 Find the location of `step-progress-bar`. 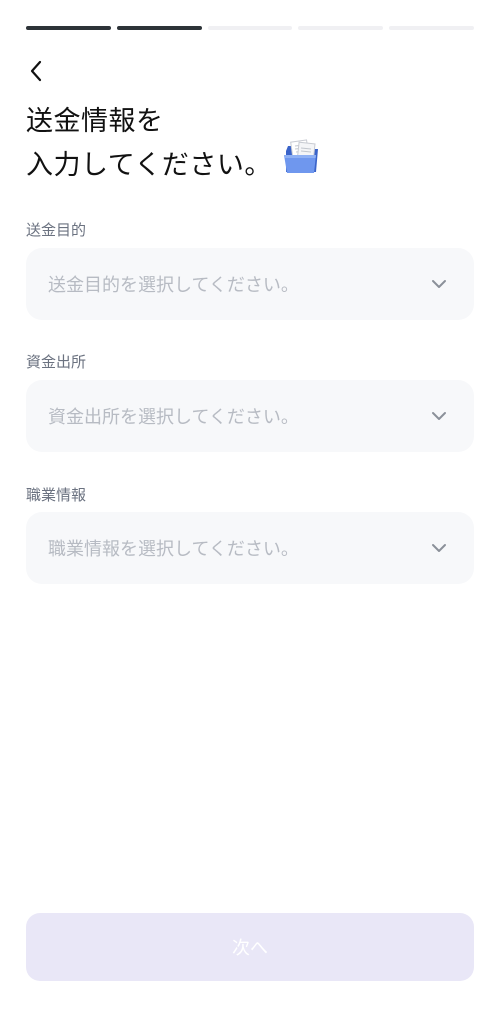

step-progress-bar is located at coordinates (250, 28).